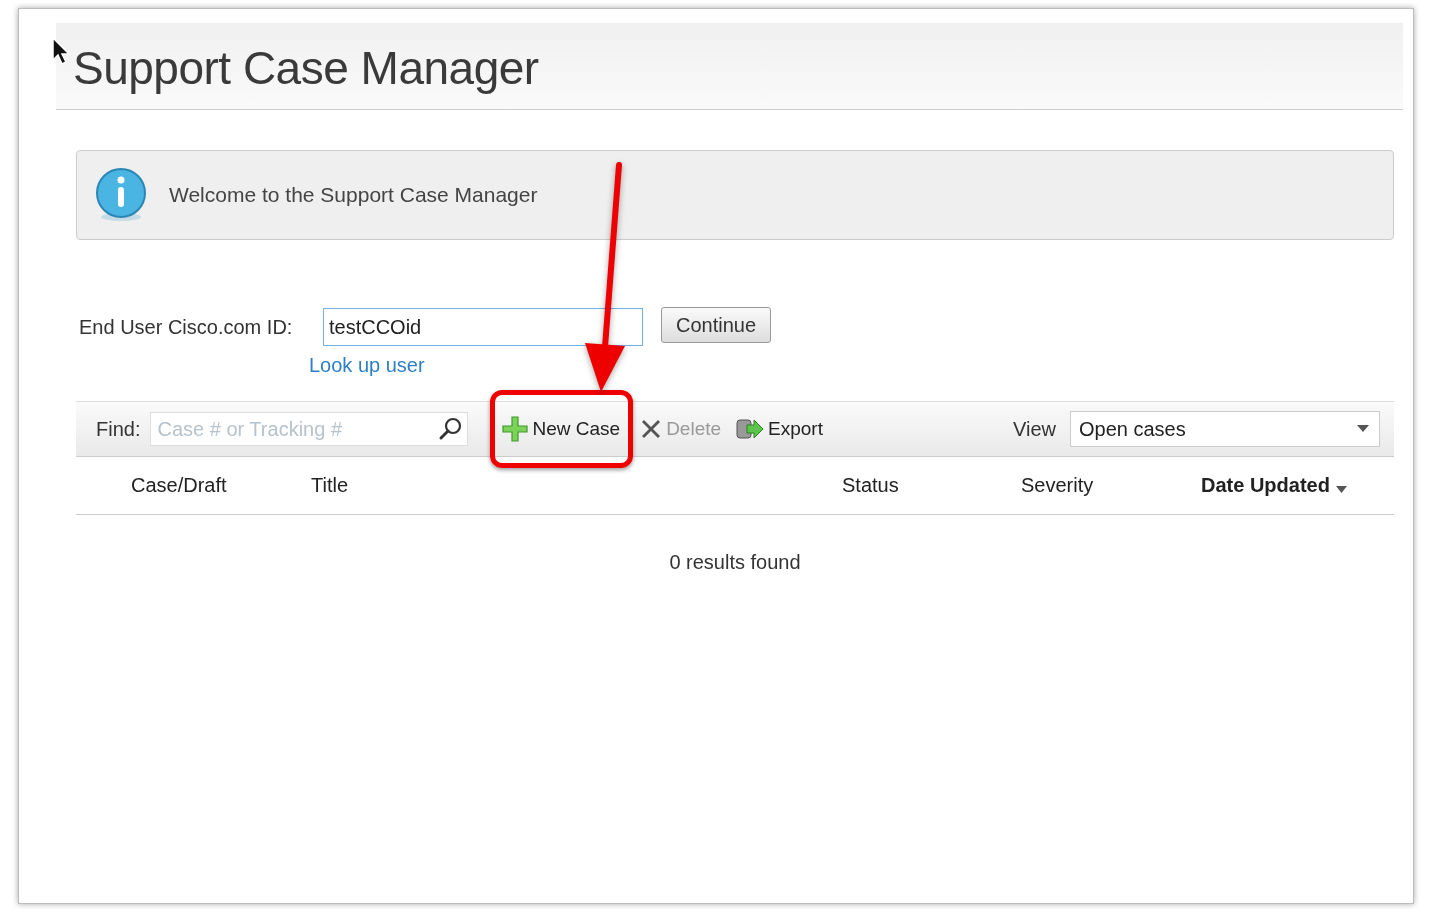  What do you see at coordinates (716, 325) in the screenshot?
I see `continue-button: Continue` at bounding box center [716, 325].